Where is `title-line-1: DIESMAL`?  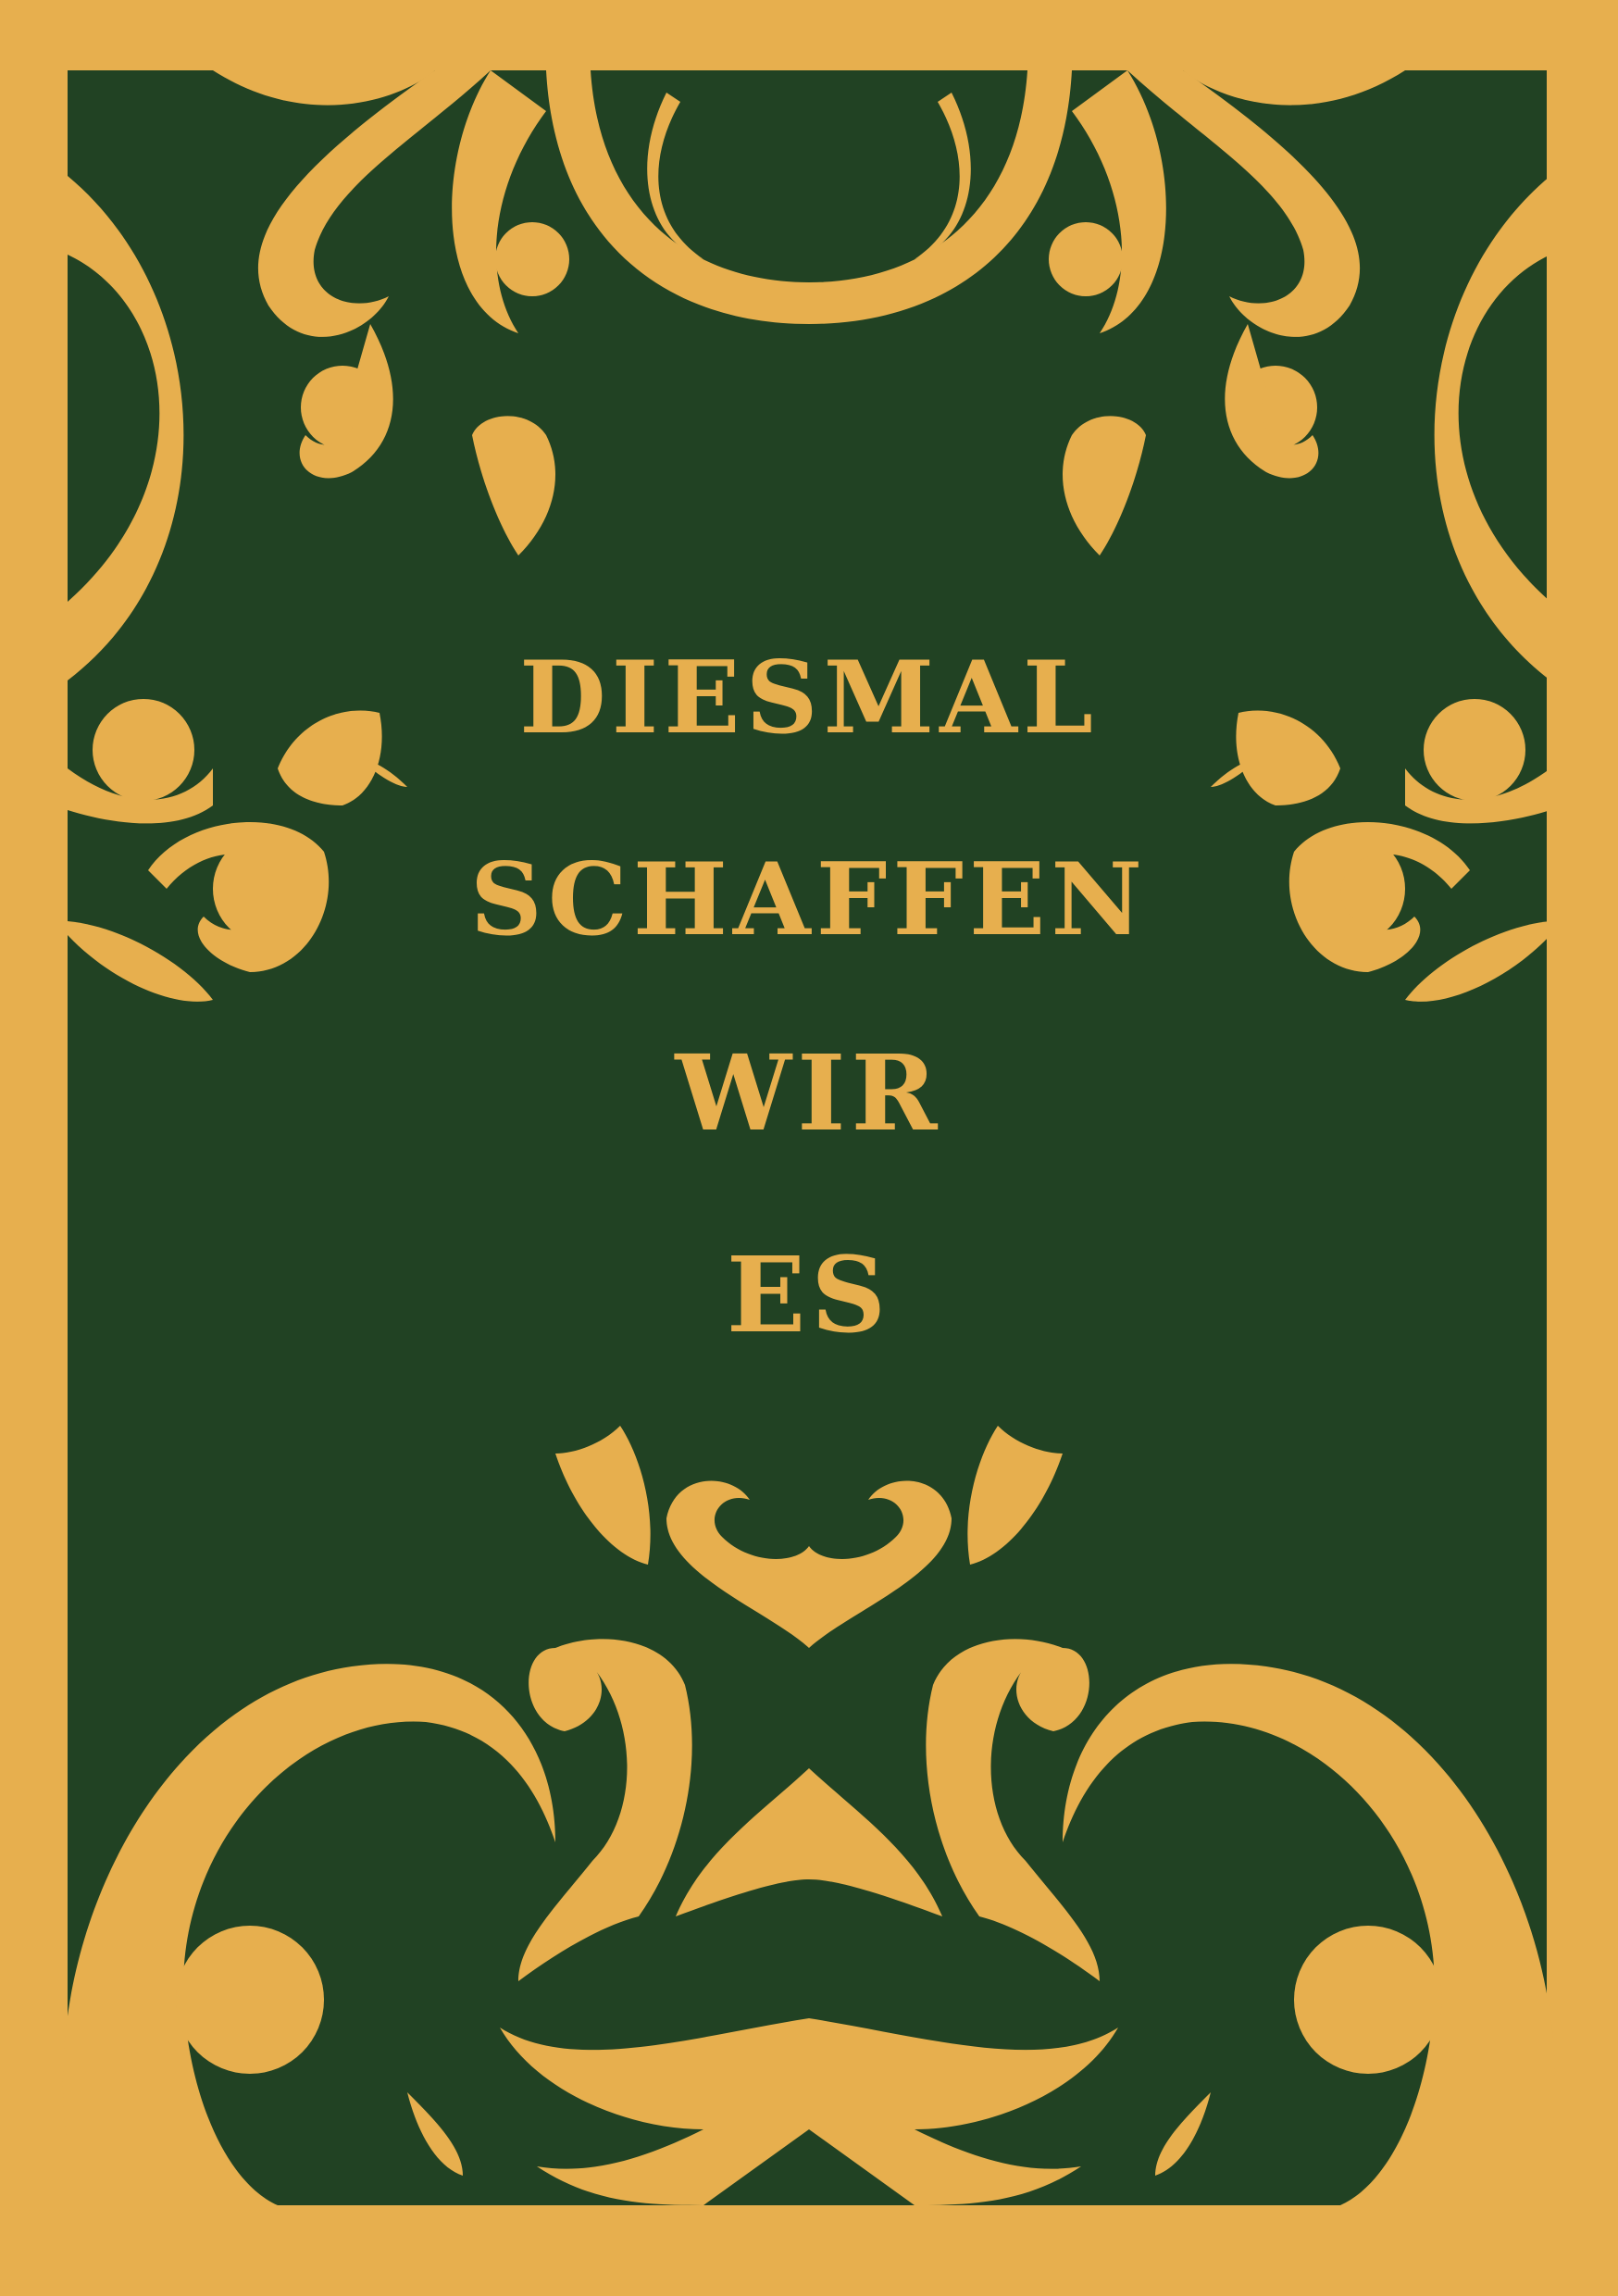
title-line-1: DIESMAL is located at coordinates (809, 698).